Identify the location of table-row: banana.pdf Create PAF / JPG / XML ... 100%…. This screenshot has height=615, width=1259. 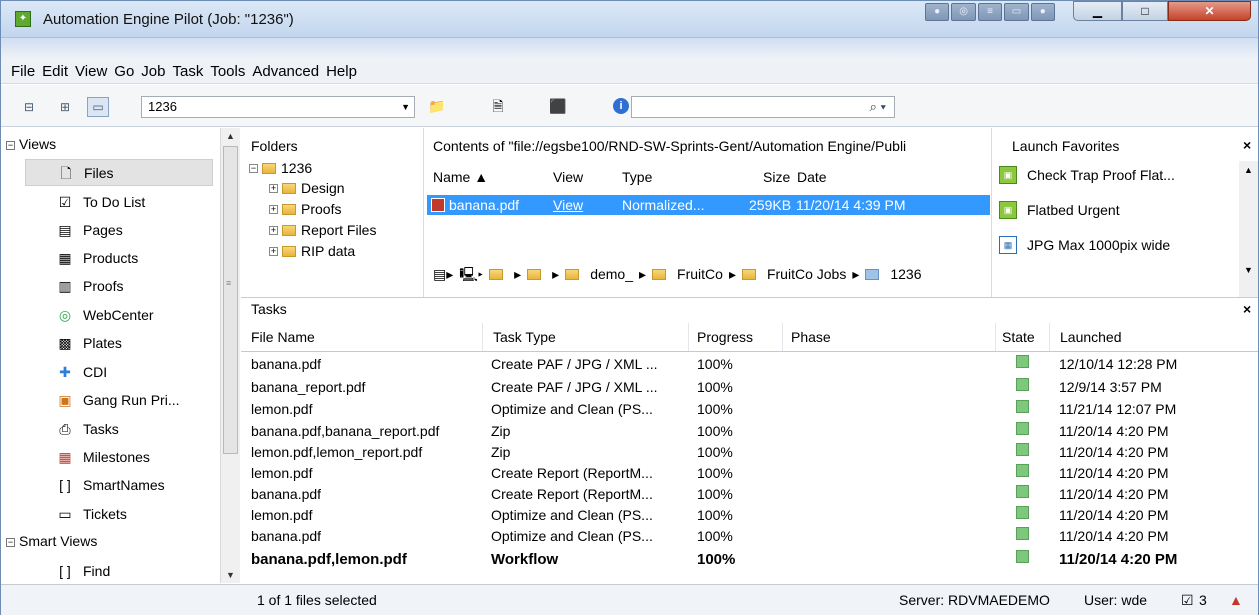
(749, 364).